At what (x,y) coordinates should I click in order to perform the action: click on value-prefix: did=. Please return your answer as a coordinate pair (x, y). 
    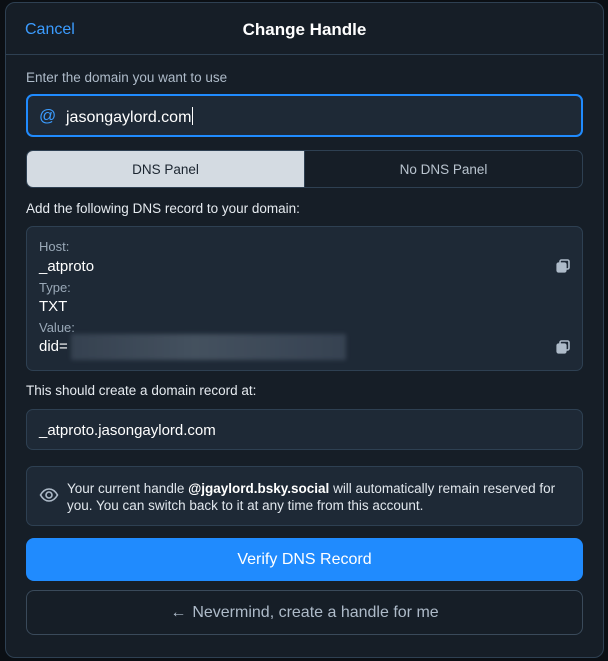
    Looking at the image, I should click on (53, 346).